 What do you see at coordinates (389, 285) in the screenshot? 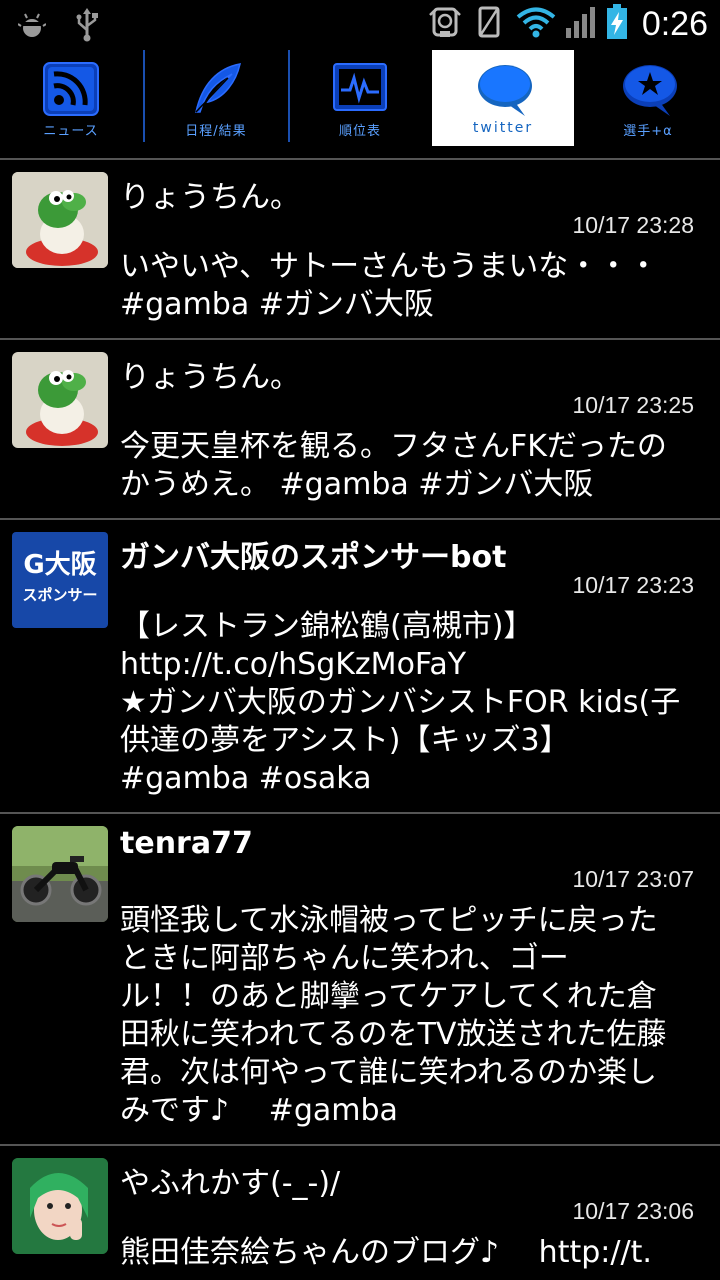
I see `tweet-text: いやいや、サトーさんもうまいな・・・ #gamba #ガンバ大阪` at bounding box center [389, 285].